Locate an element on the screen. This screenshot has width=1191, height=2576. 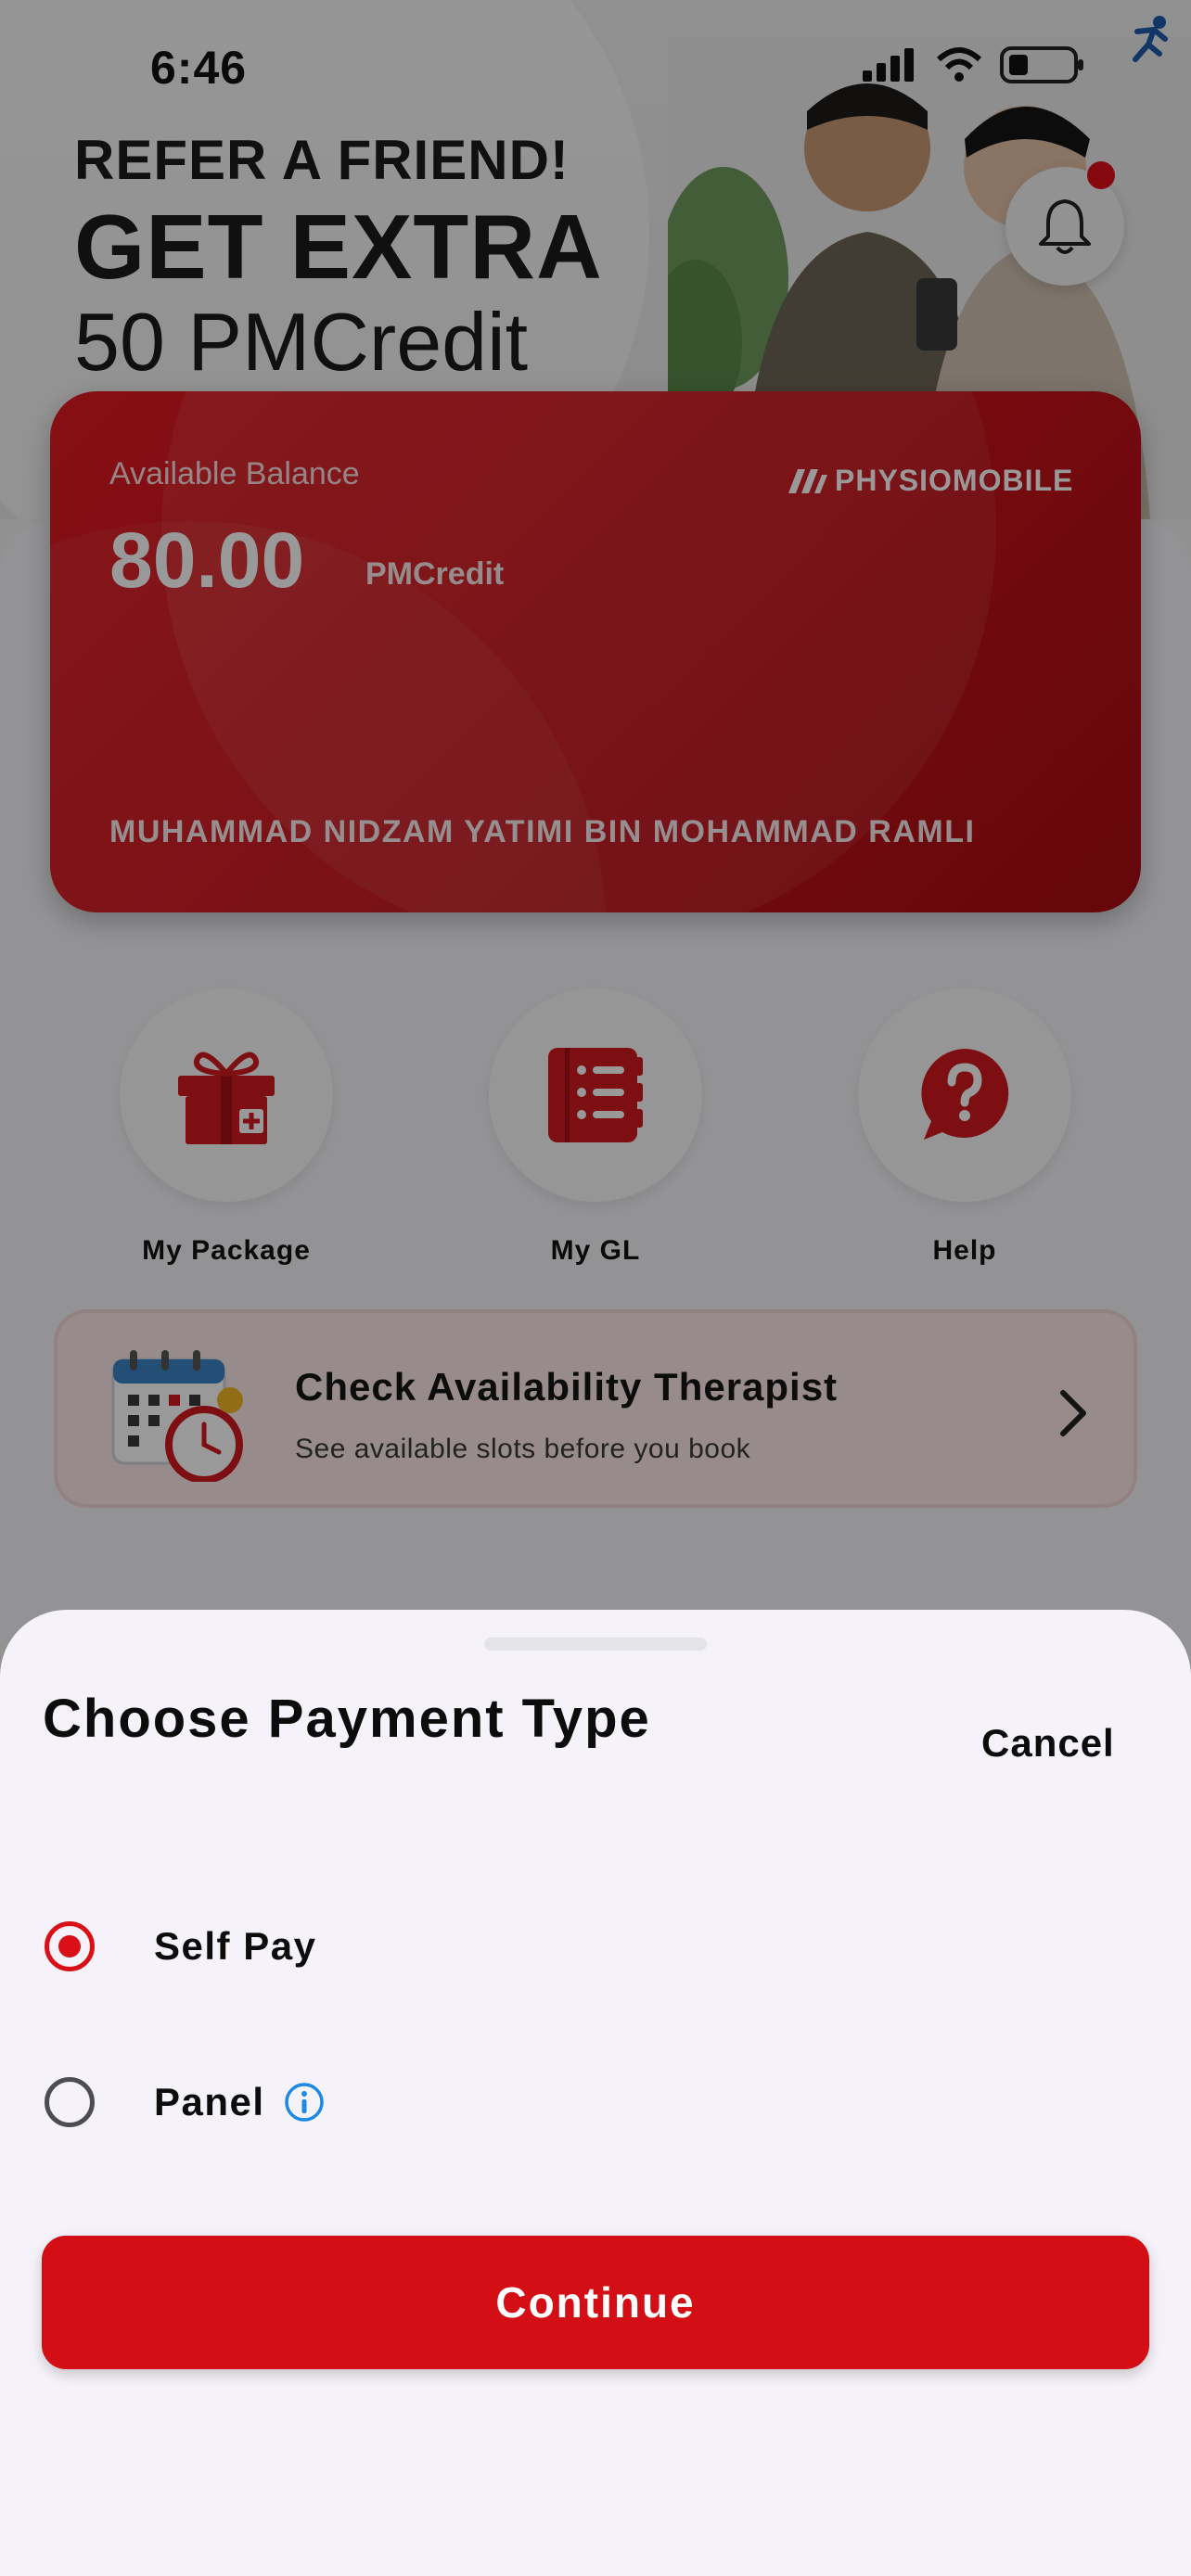
option-label: Panel is located at coordinates (209, 2101).